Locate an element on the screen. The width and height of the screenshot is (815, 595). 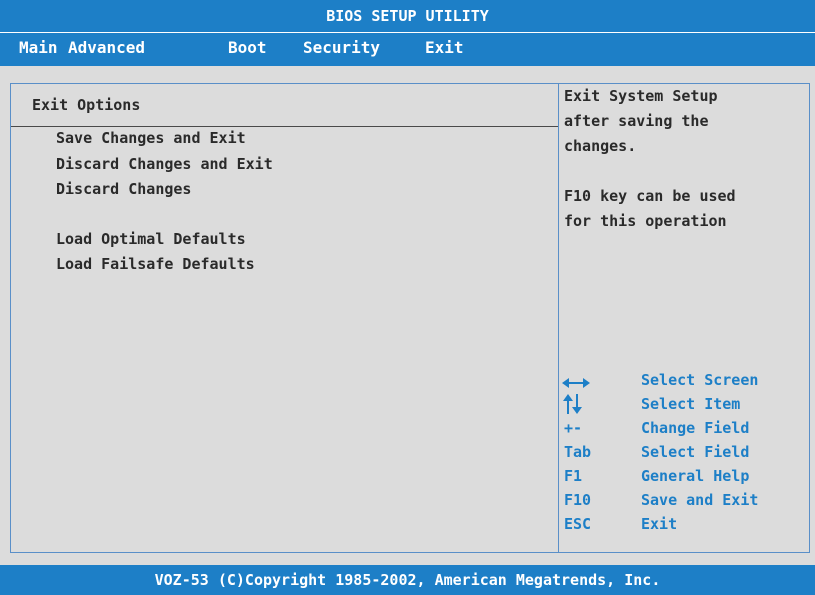
help-text-line: Exit System Setup is located at coordinates (641, 96).